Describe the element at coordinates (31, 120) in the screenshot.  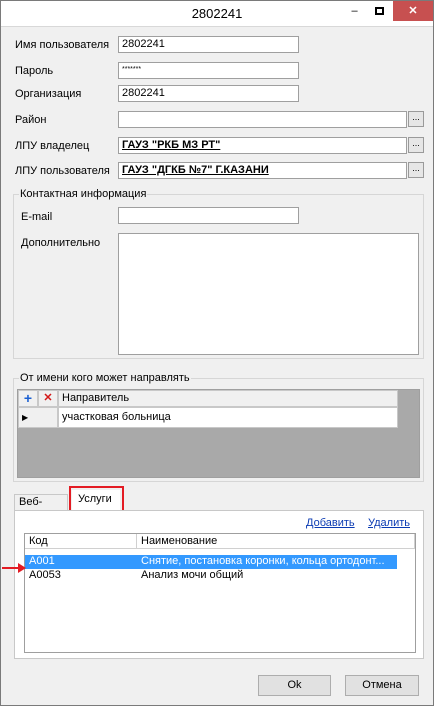
I see `district-label: Район` at that location.